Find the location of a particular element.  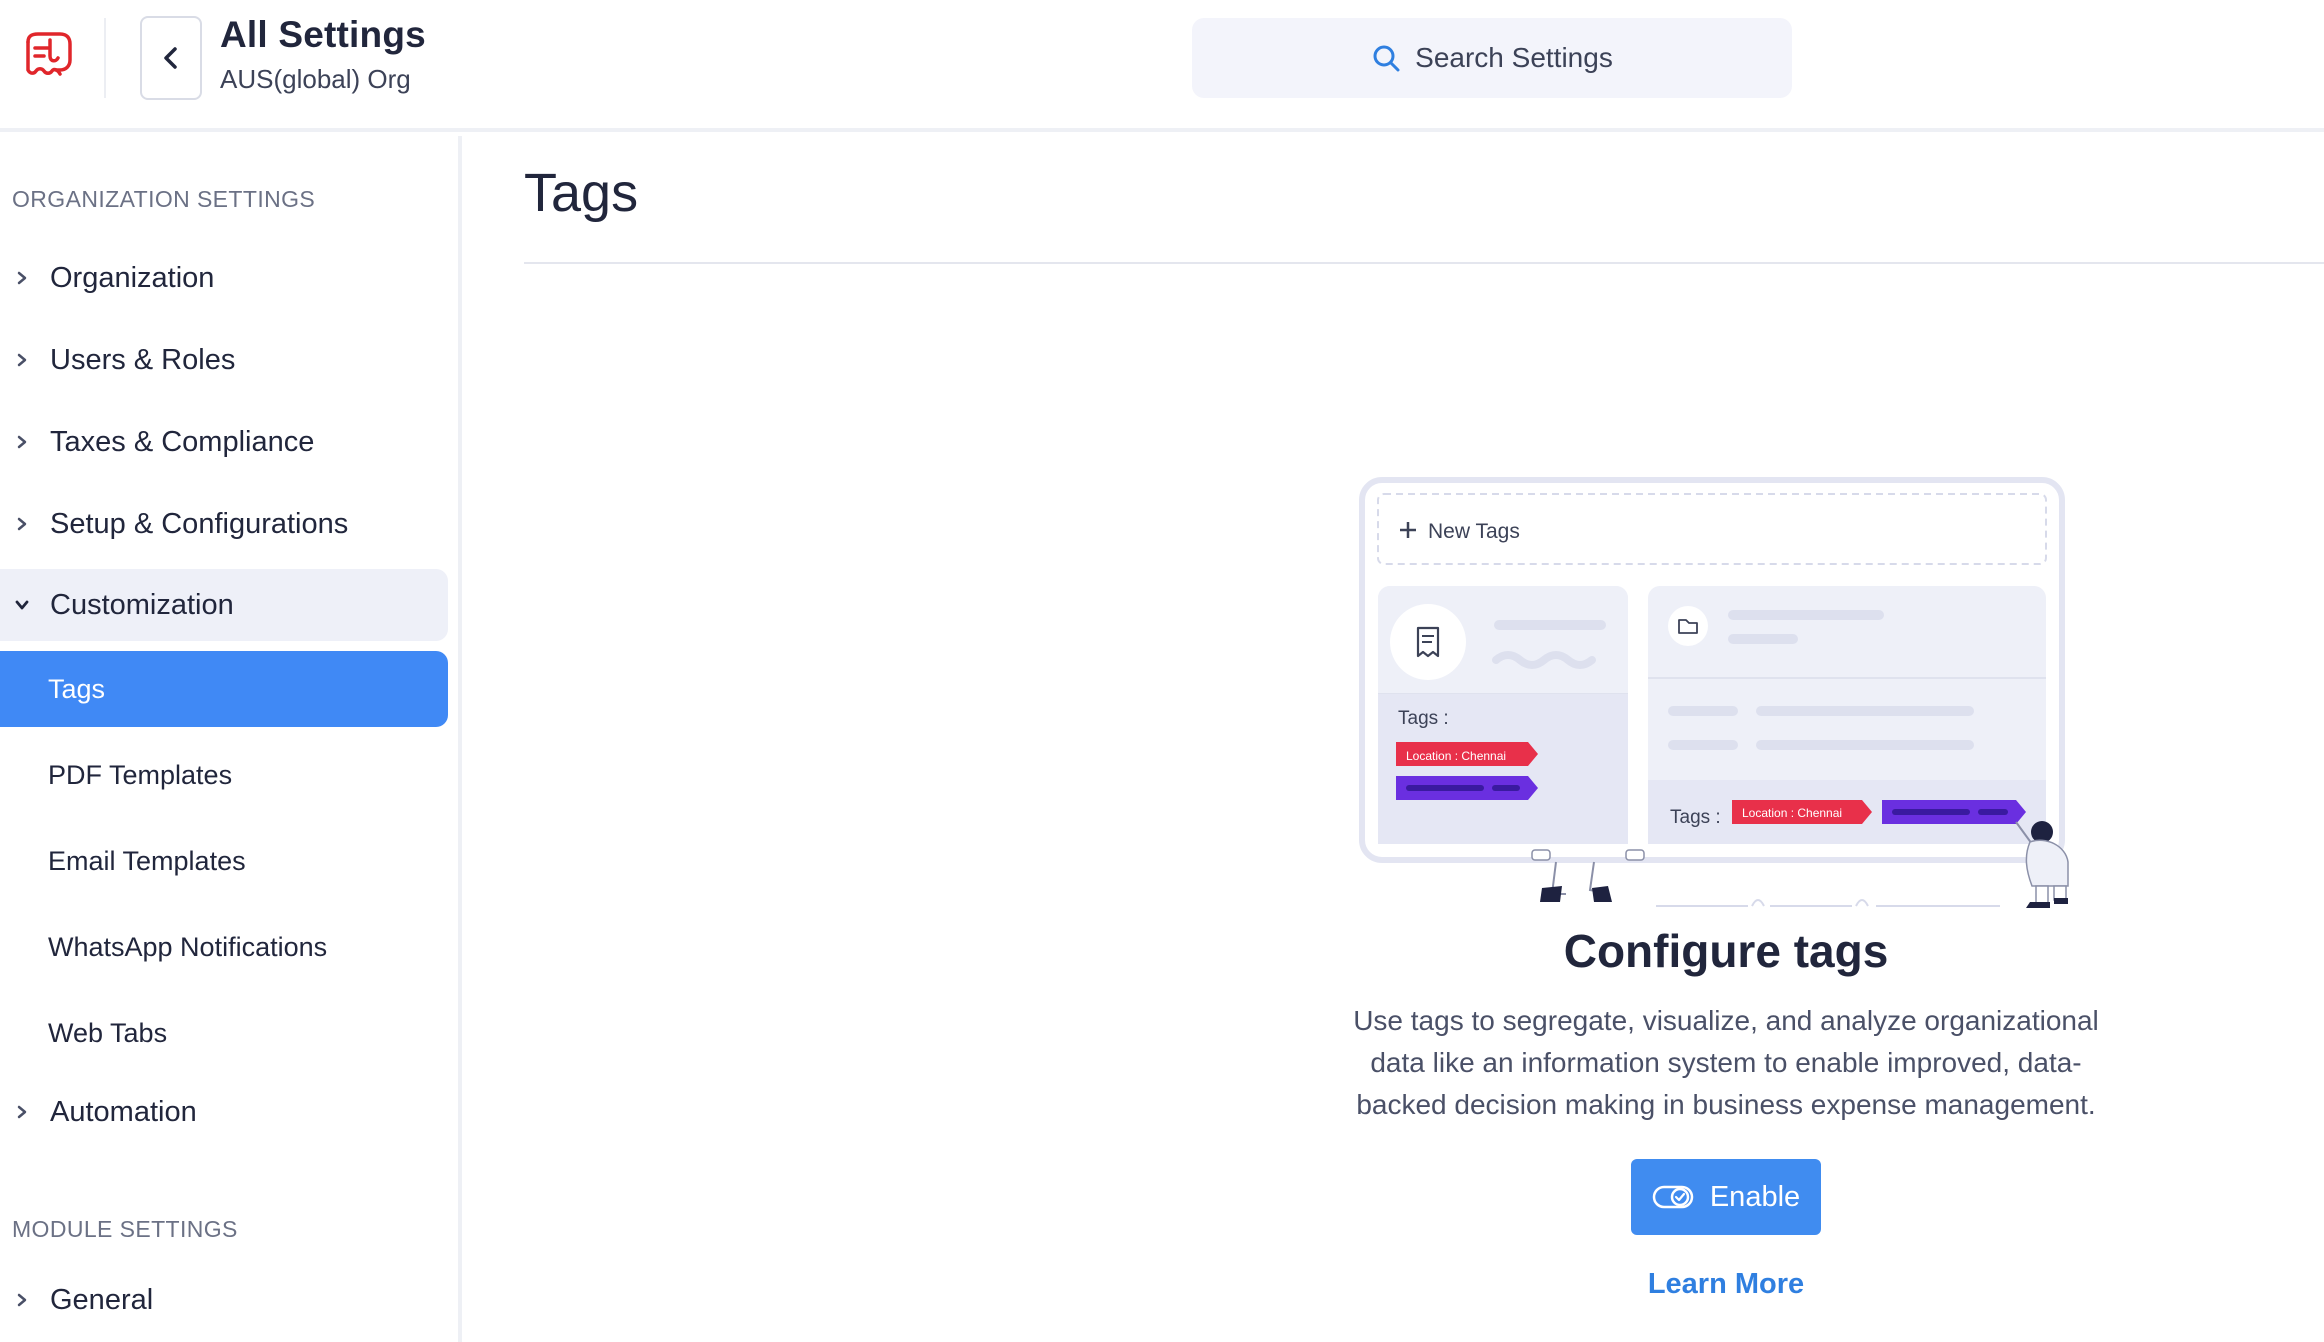

sidebar-item-setup-configurations: Setup & Configurations is located at coordinates (224, 524).